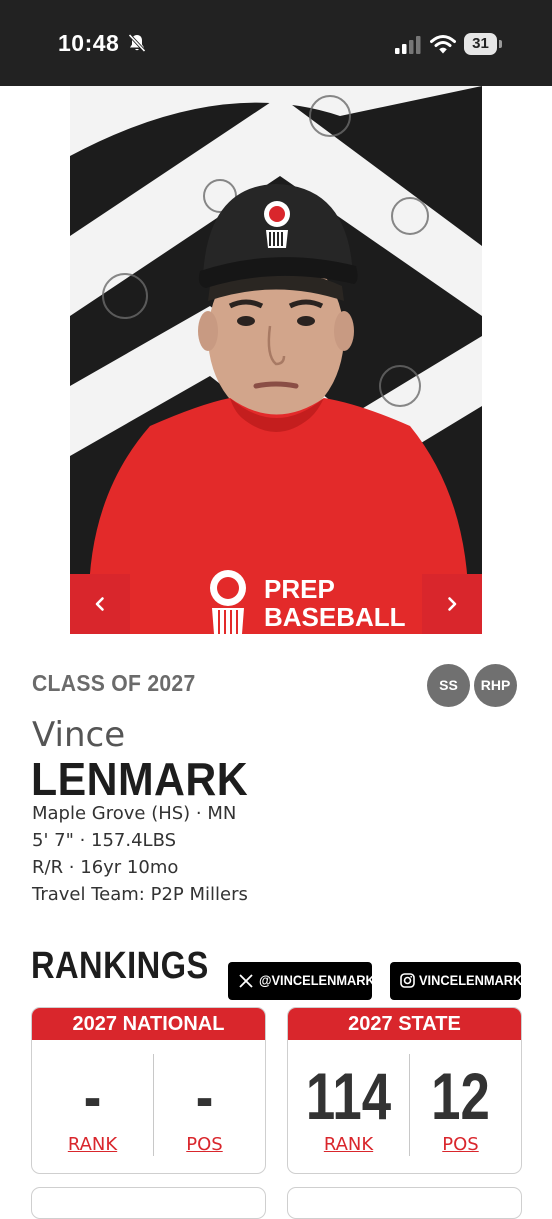 The height and width of the screenshot is (1219, 552). Describe the element at coordinates (480, 44) in the screenshot. I see `battery-level: 31` at that location.